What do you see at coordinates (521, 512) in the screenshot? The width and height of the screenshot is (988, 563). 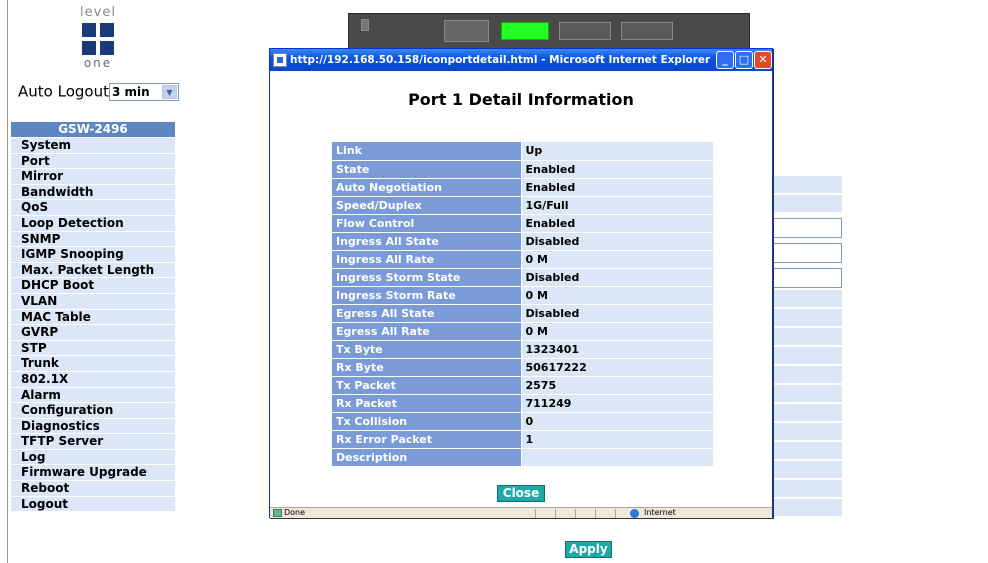 I see `ie-status-bar: Done Internet` at bounding box center [521, 512].